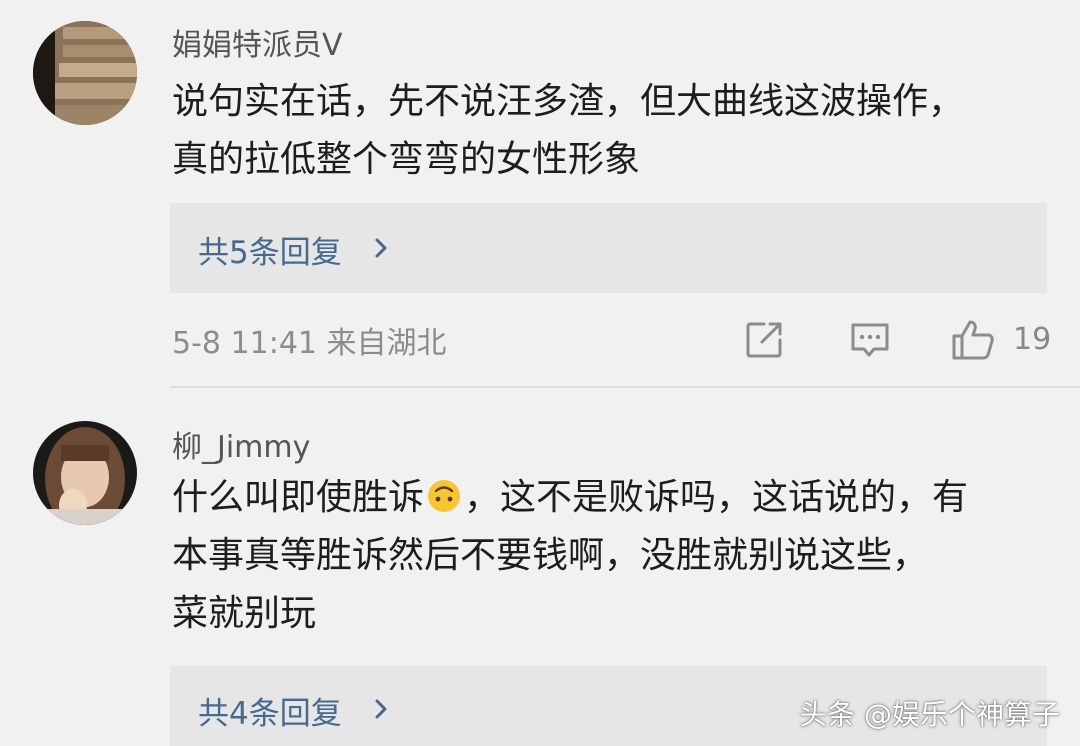 Image resolution: width=1080 pixels, height=746 pixels. What do you see at coordinates (406, 159) in the screenshot?
I see `comment-text-line: 真的拉低整个弯弯的女性形象` at bounding box center [406, 159].